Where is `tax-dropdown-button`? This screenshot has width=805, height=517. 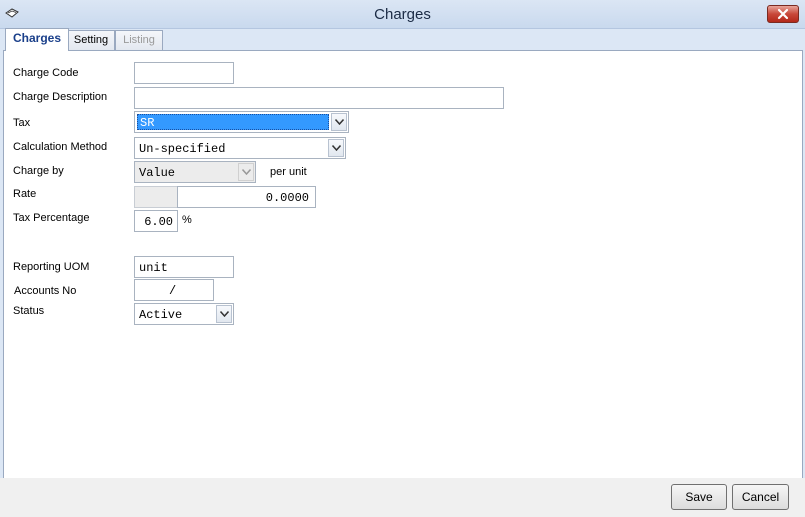
tax-dropdown-button is located at coordinates (339, 122).